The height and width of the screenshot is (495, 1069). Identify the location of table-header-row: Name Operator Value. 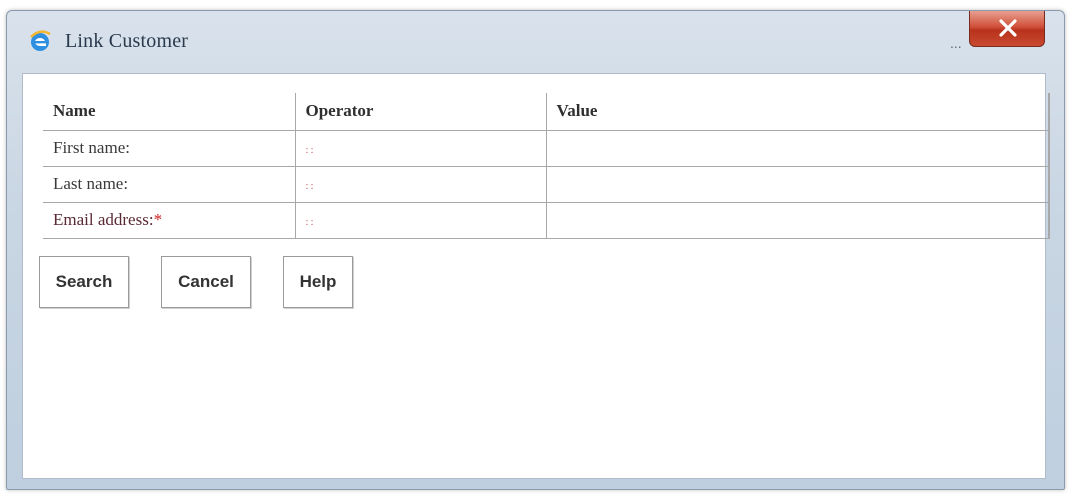
(546, 112).